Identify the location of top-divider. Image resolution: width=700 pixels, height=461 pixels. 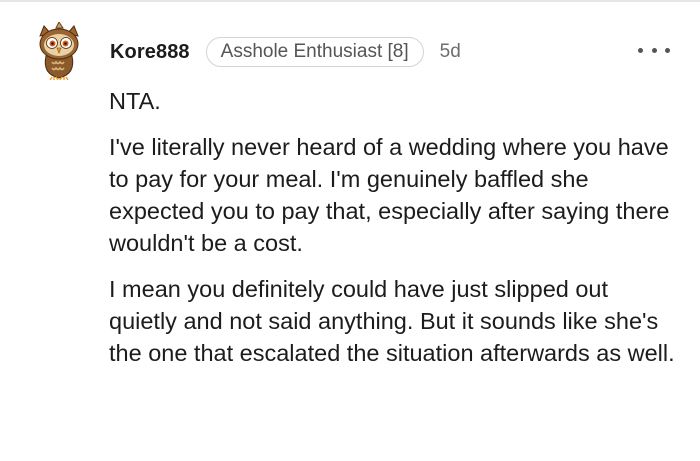
(350, 1).